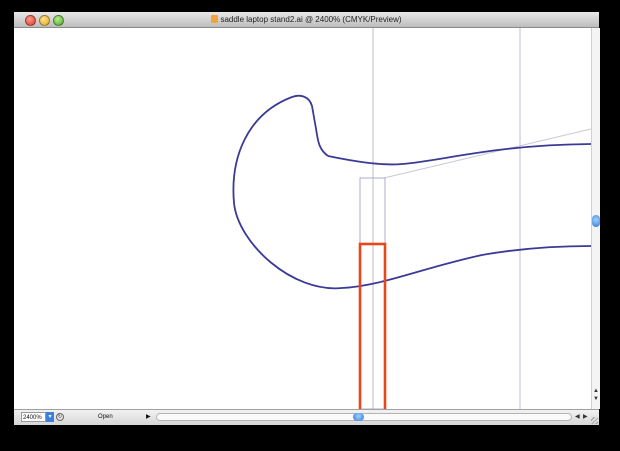  I want to click on triangle-right-icon: ▶, so click(148, 417).